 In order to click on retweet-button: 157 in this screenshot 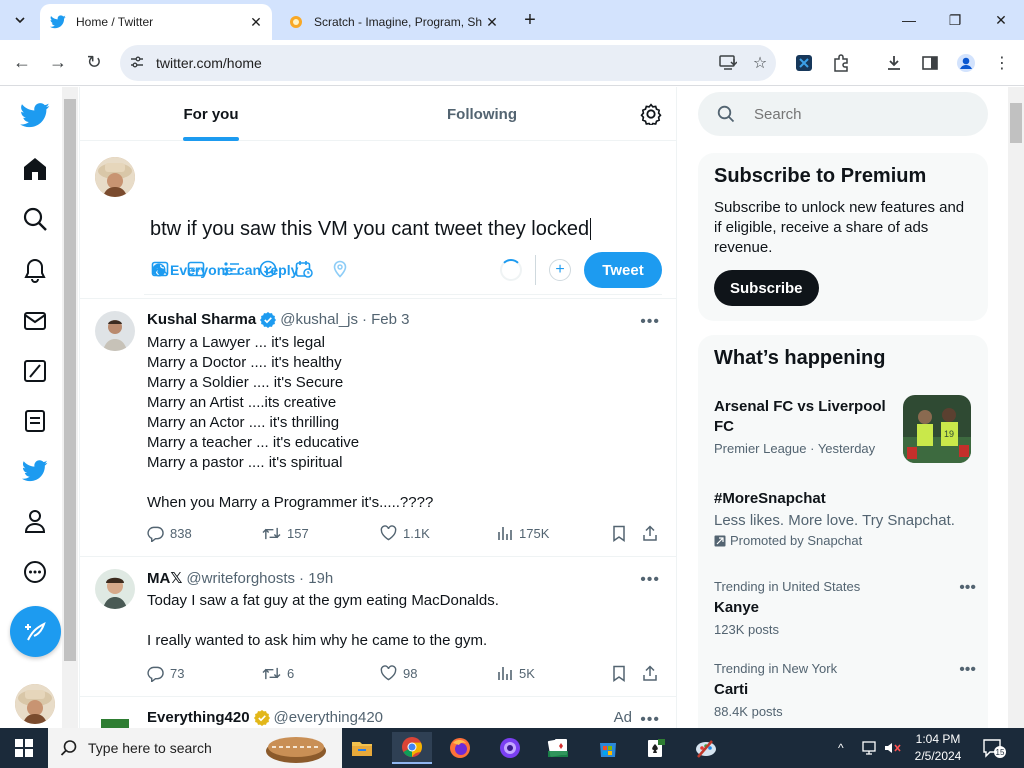, I will do `click(285, 533)`.